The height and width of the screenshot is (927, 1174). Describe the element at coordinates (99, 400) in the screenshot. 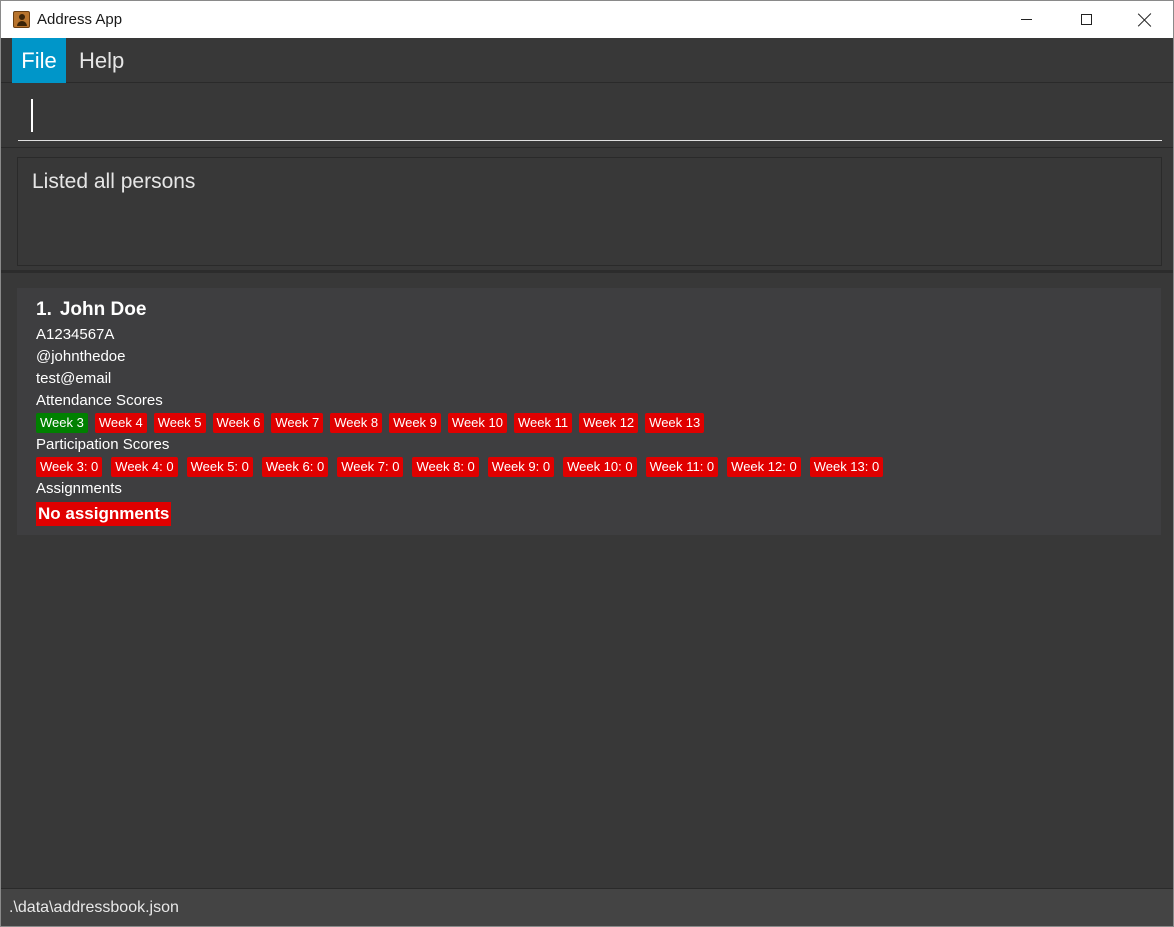

I see `attendance-label: Attendance Scores` at that location.